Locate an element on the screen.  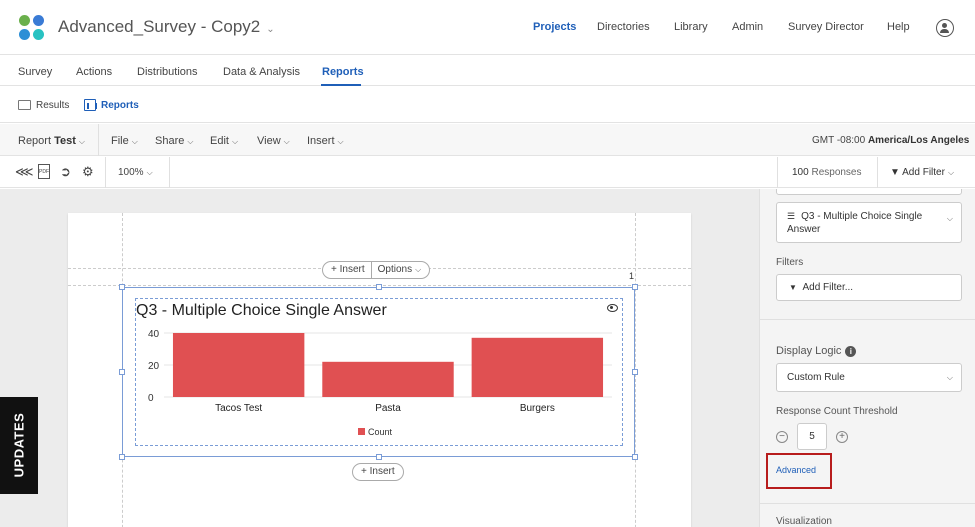
subnav-actions: Actions is located at coordinates (94, 72).